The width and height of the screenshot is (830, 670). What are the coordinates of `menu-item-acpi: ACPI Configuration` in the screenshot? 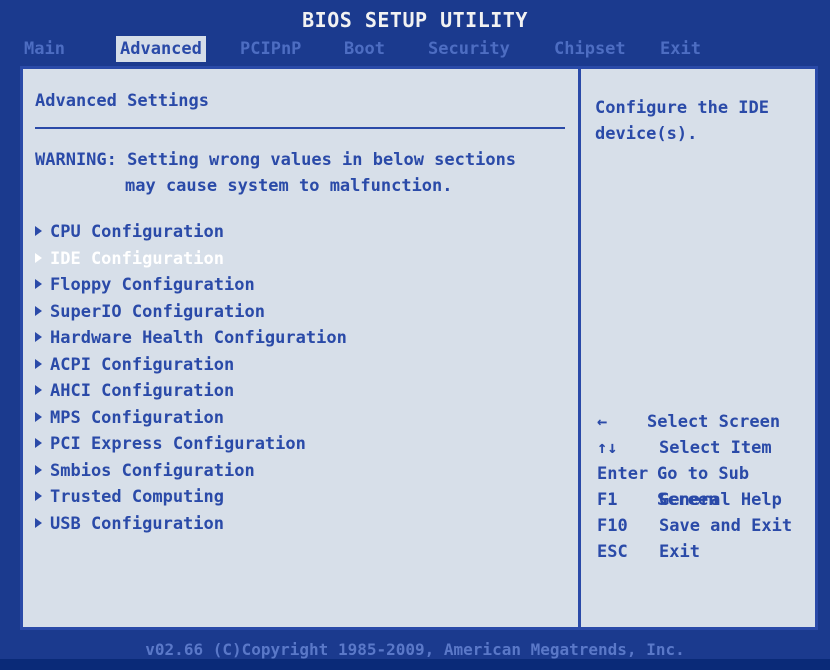 It's located at (191, 365).